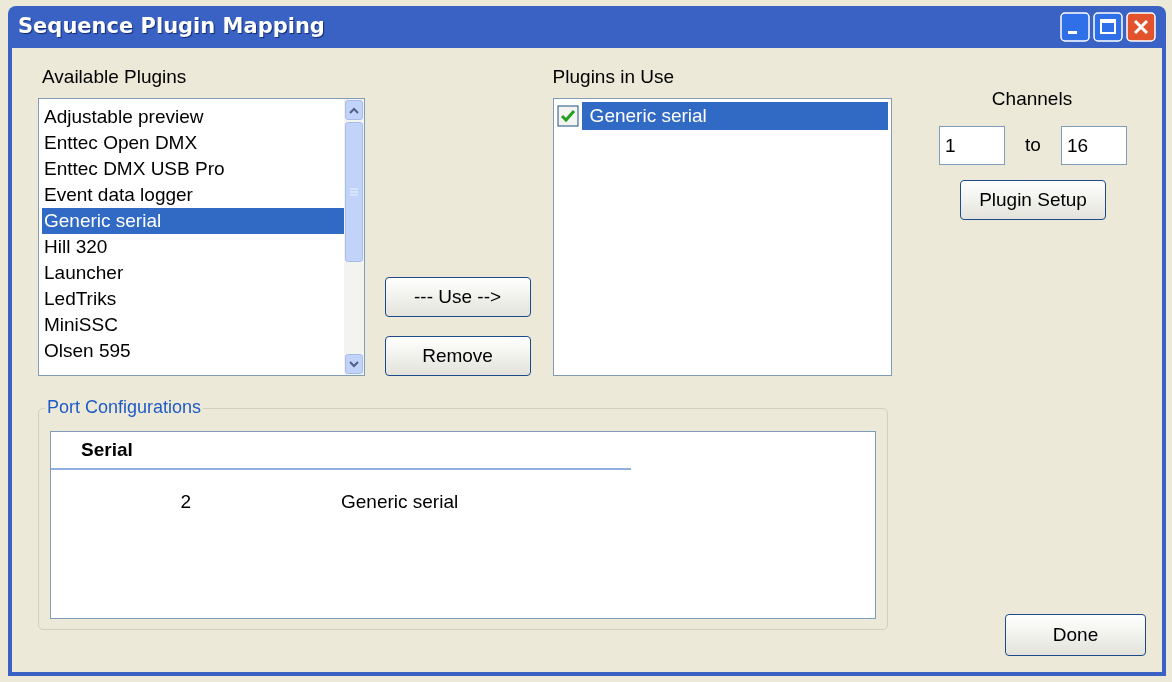 The height and width of the screenshot is (682, 1172). I want to click on remove-button: Remove, so click(457, 356).